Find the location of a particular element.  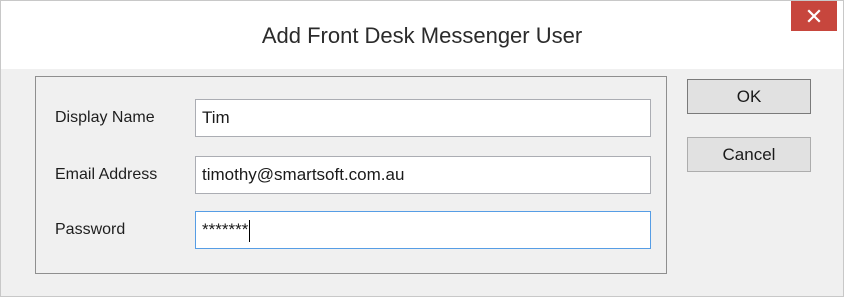

email-address-field: timothy@smartsoft.com.au is located at coordinates (423, 175).